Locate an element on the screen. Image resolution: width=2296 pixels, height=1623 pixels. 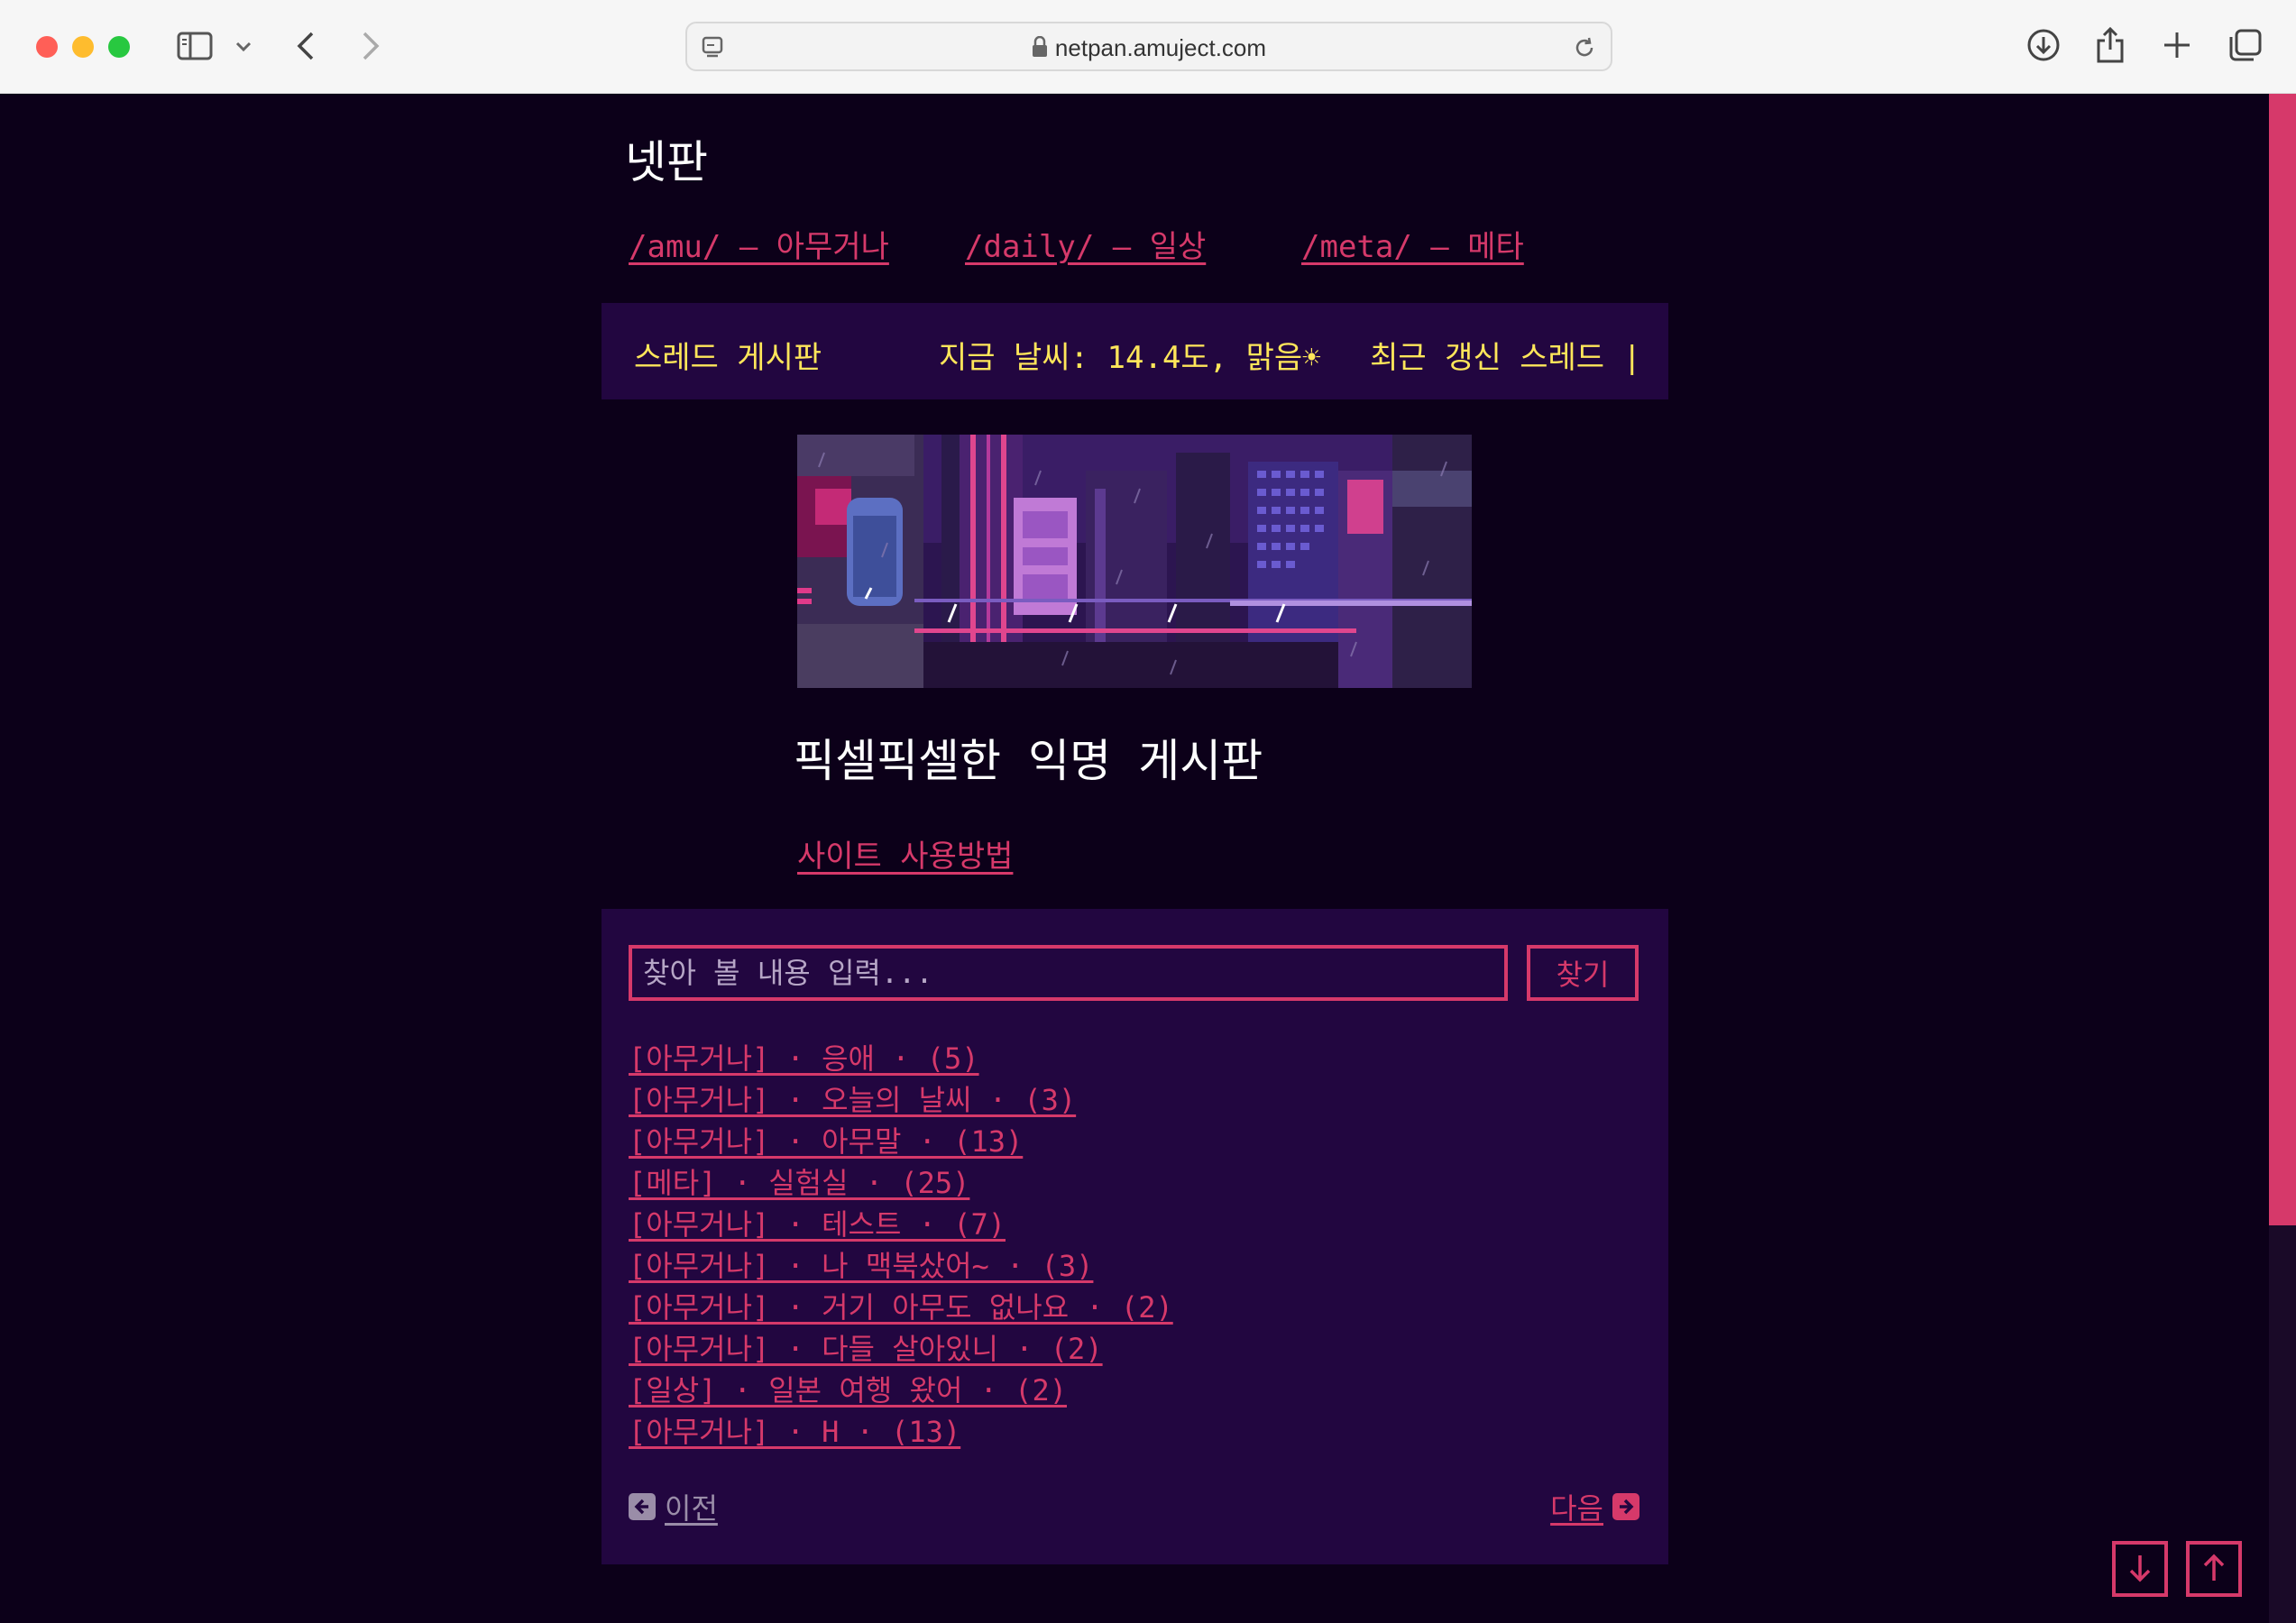
browser-toolbar: netpan.amuject.com is located at coordinates (1148, 47).